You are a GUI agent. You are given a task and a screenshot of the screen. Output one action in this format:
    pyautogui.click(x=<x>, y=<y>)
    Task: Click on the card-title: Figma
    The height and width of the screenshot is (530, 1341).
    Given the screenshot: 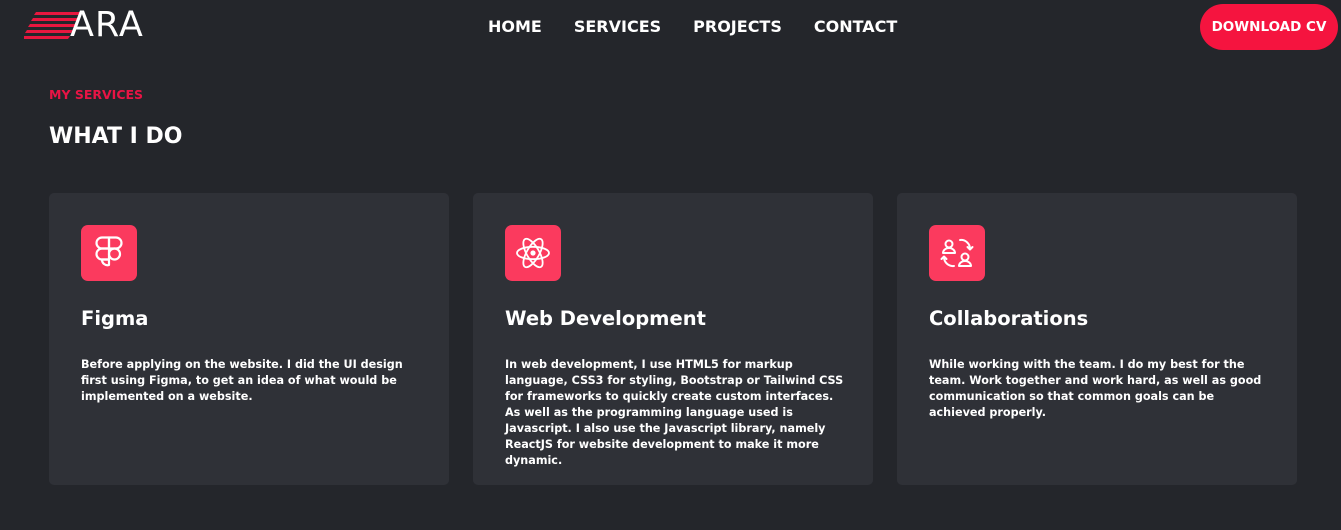 What is the action you would take?
    pyautogui.click(x=115, y=318)
    